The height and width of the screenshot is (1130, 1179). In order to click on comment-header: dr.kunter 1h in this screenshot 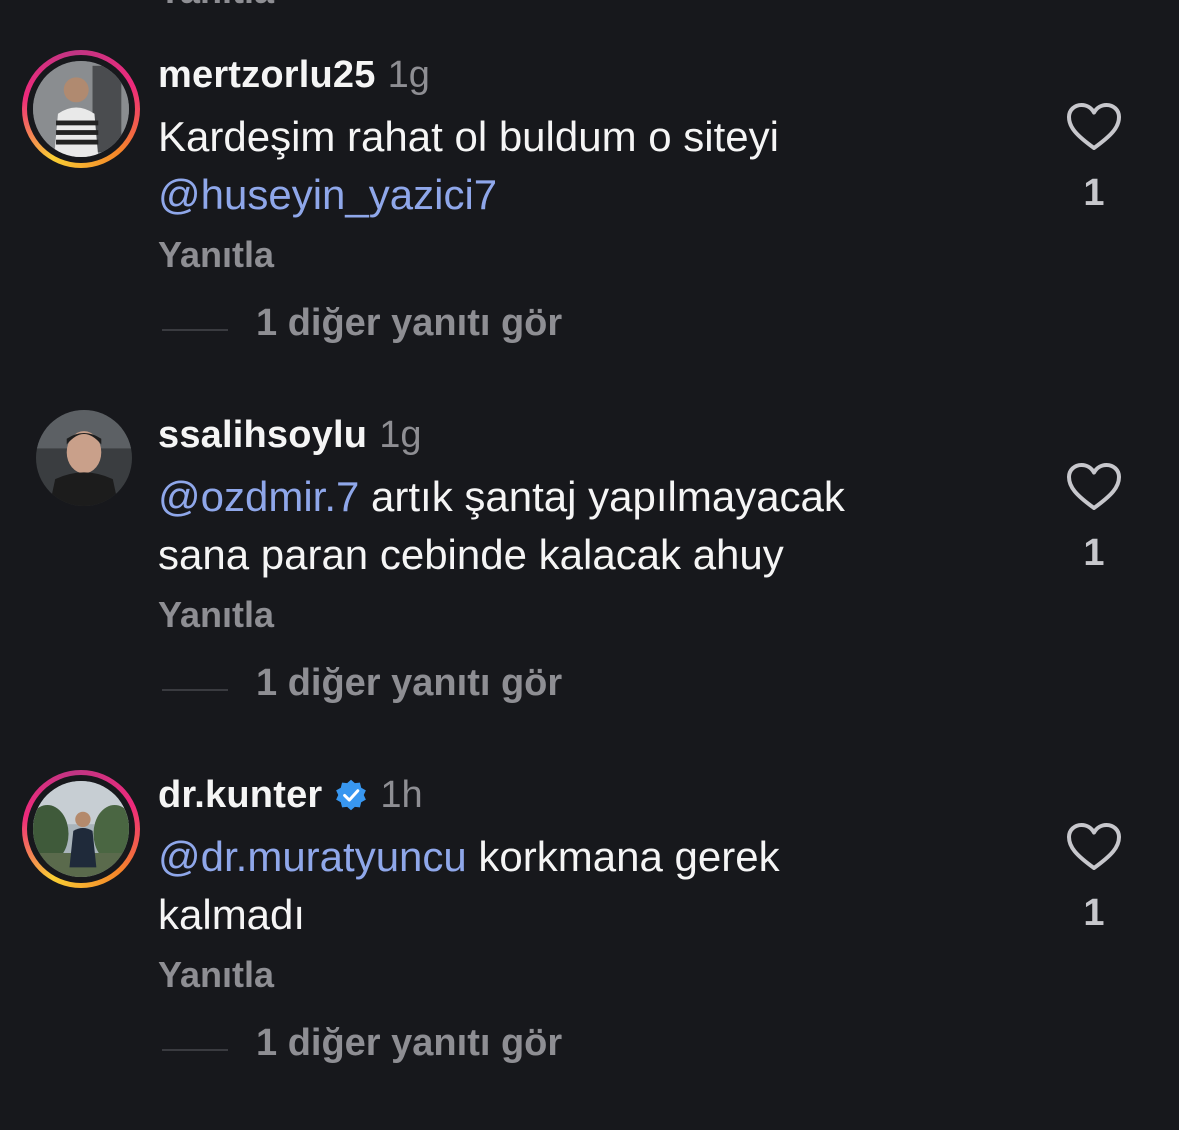, I will do `click(290, 795)`.